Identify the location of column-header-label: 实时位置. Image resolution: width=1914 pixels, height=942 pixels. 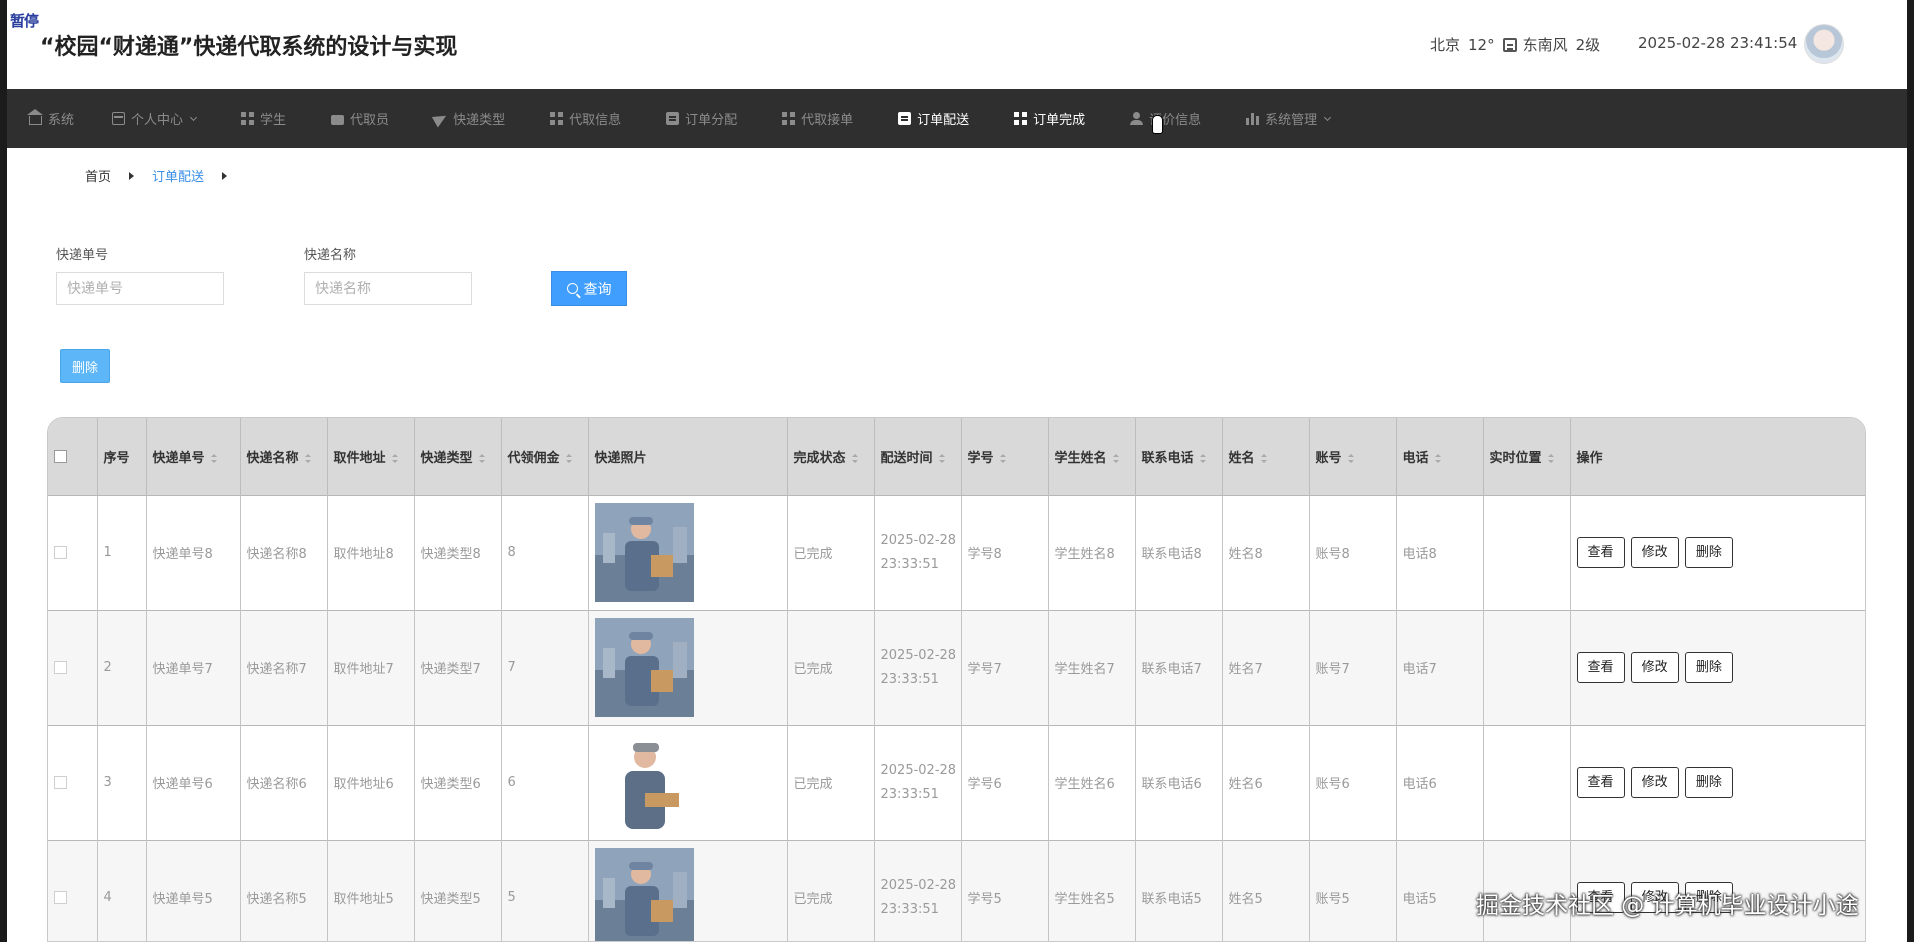
(1515, 458).